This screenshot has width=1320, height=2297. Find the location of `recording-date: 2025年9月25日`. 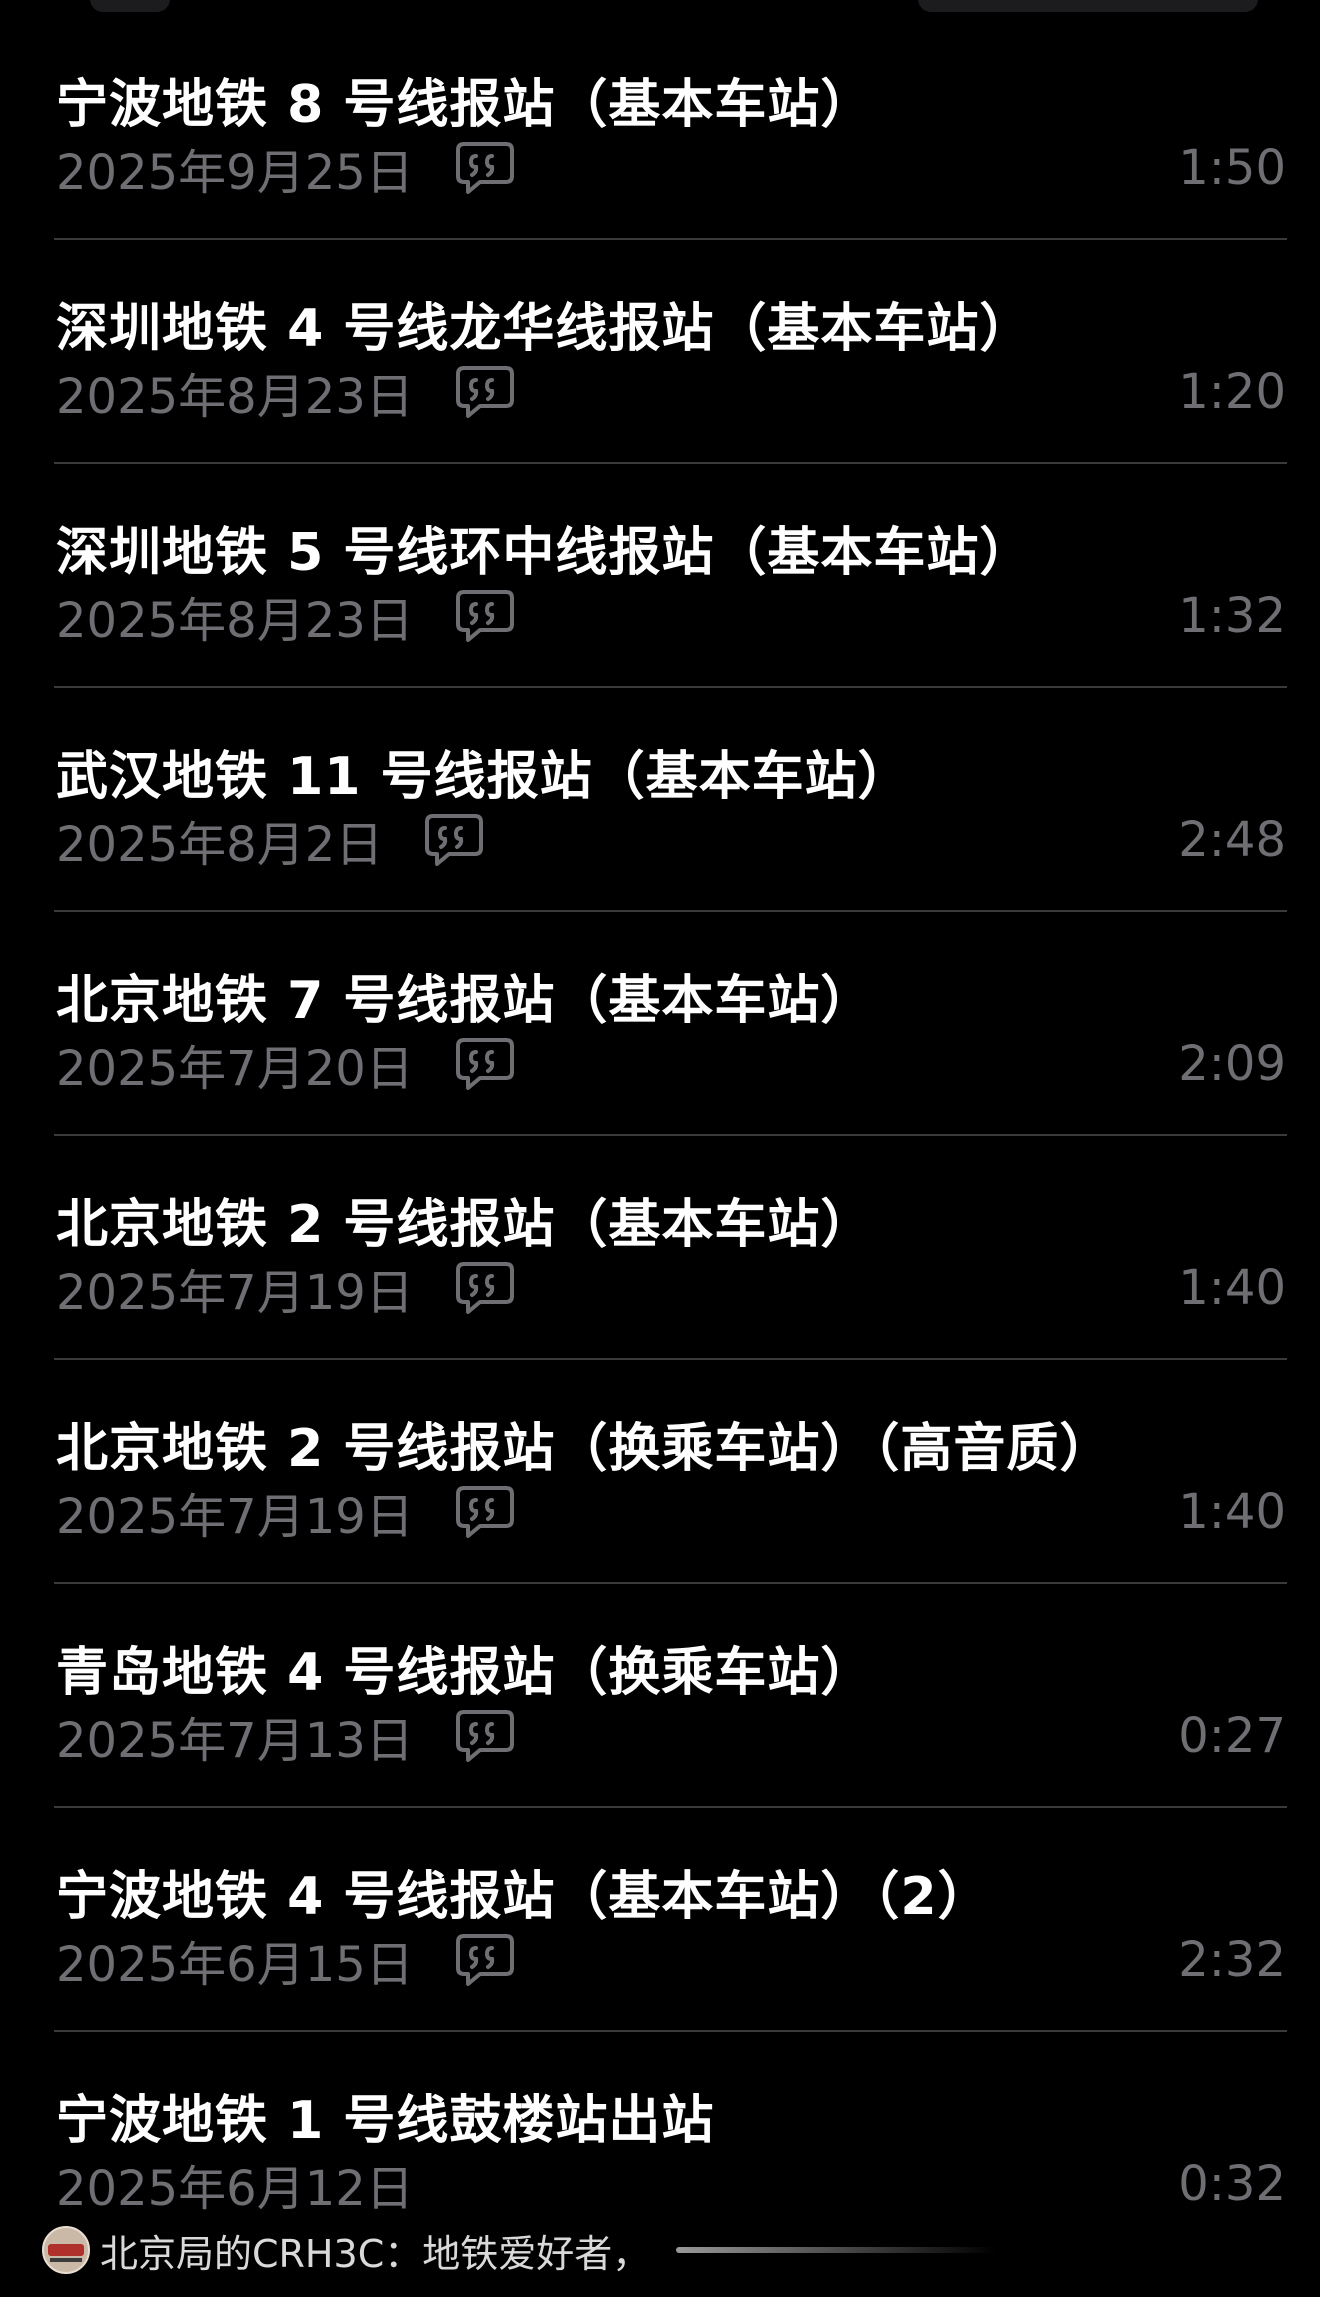

recording-date: 2025年9月25日 is located at coordinates (235, 173).